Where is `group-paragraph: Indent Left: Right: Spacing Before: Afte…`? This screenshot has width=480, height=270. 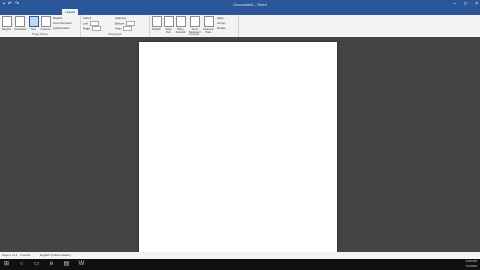 group-paragraph: Indent Left: Right: Spacing Before: Afte… is located at coordinates (115, 26).